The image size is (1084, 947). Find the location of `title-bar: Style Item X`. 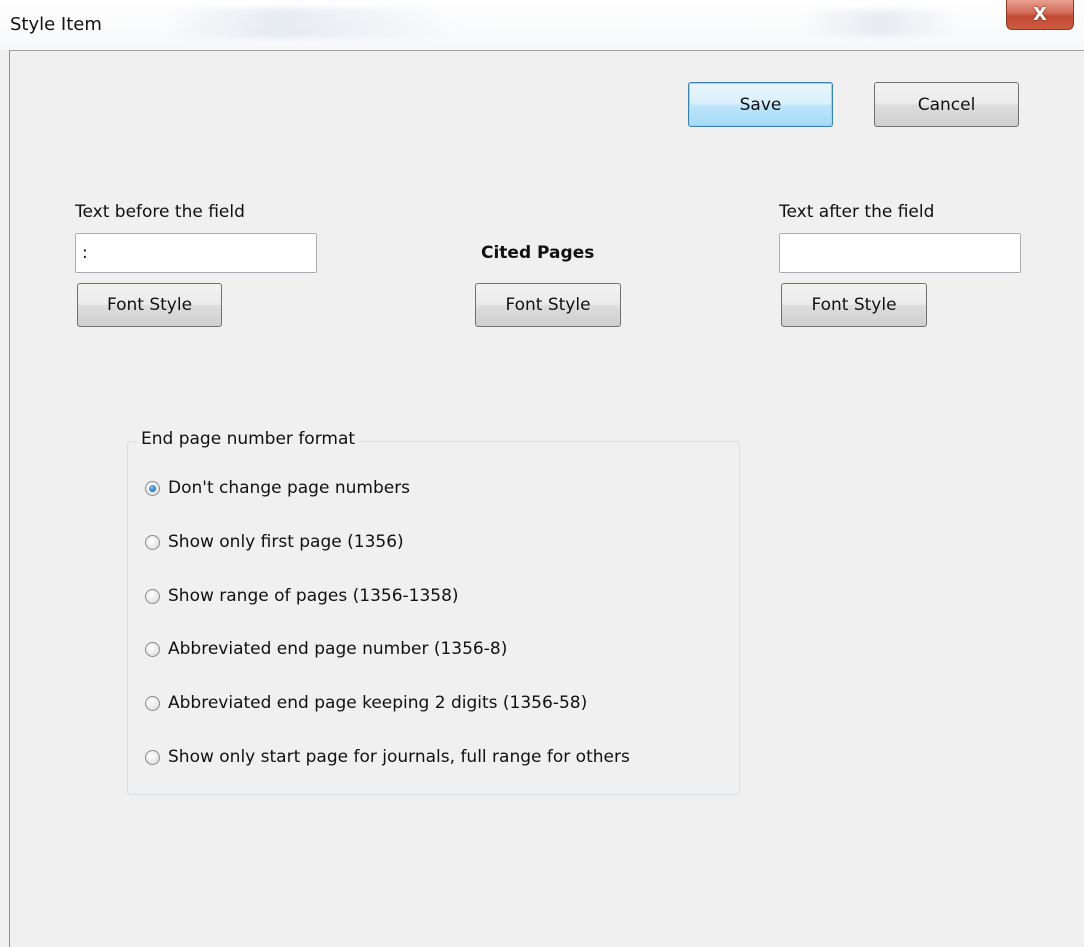

title-bar: Style Item X is located at coordinates (542, 25).